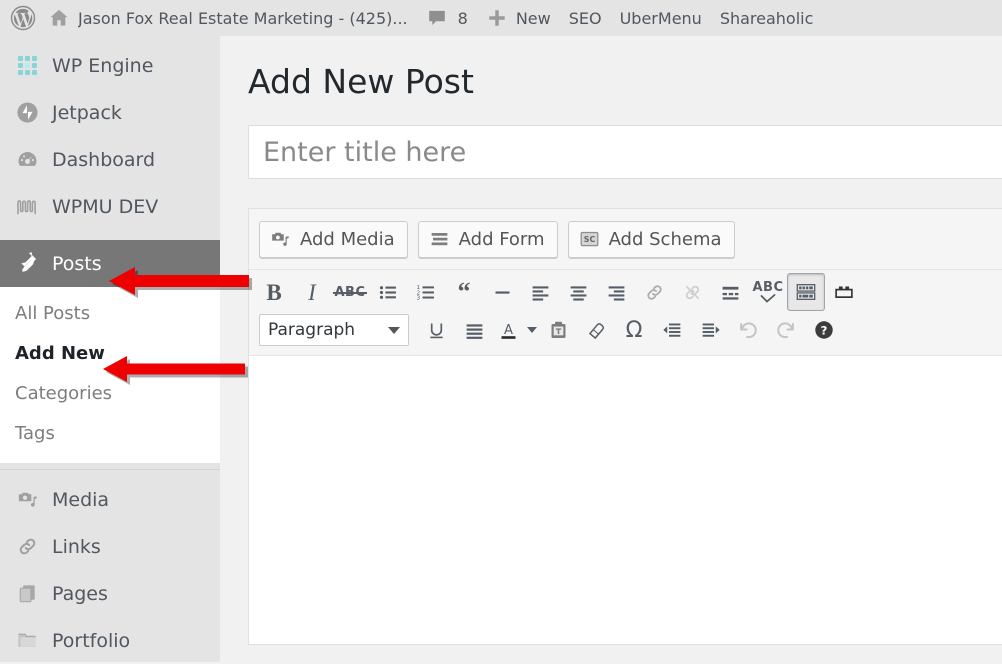 This screenshot has height=664, width=1002. I want to click on strikethrough-abc-icon: ABC, so click(350, 292).